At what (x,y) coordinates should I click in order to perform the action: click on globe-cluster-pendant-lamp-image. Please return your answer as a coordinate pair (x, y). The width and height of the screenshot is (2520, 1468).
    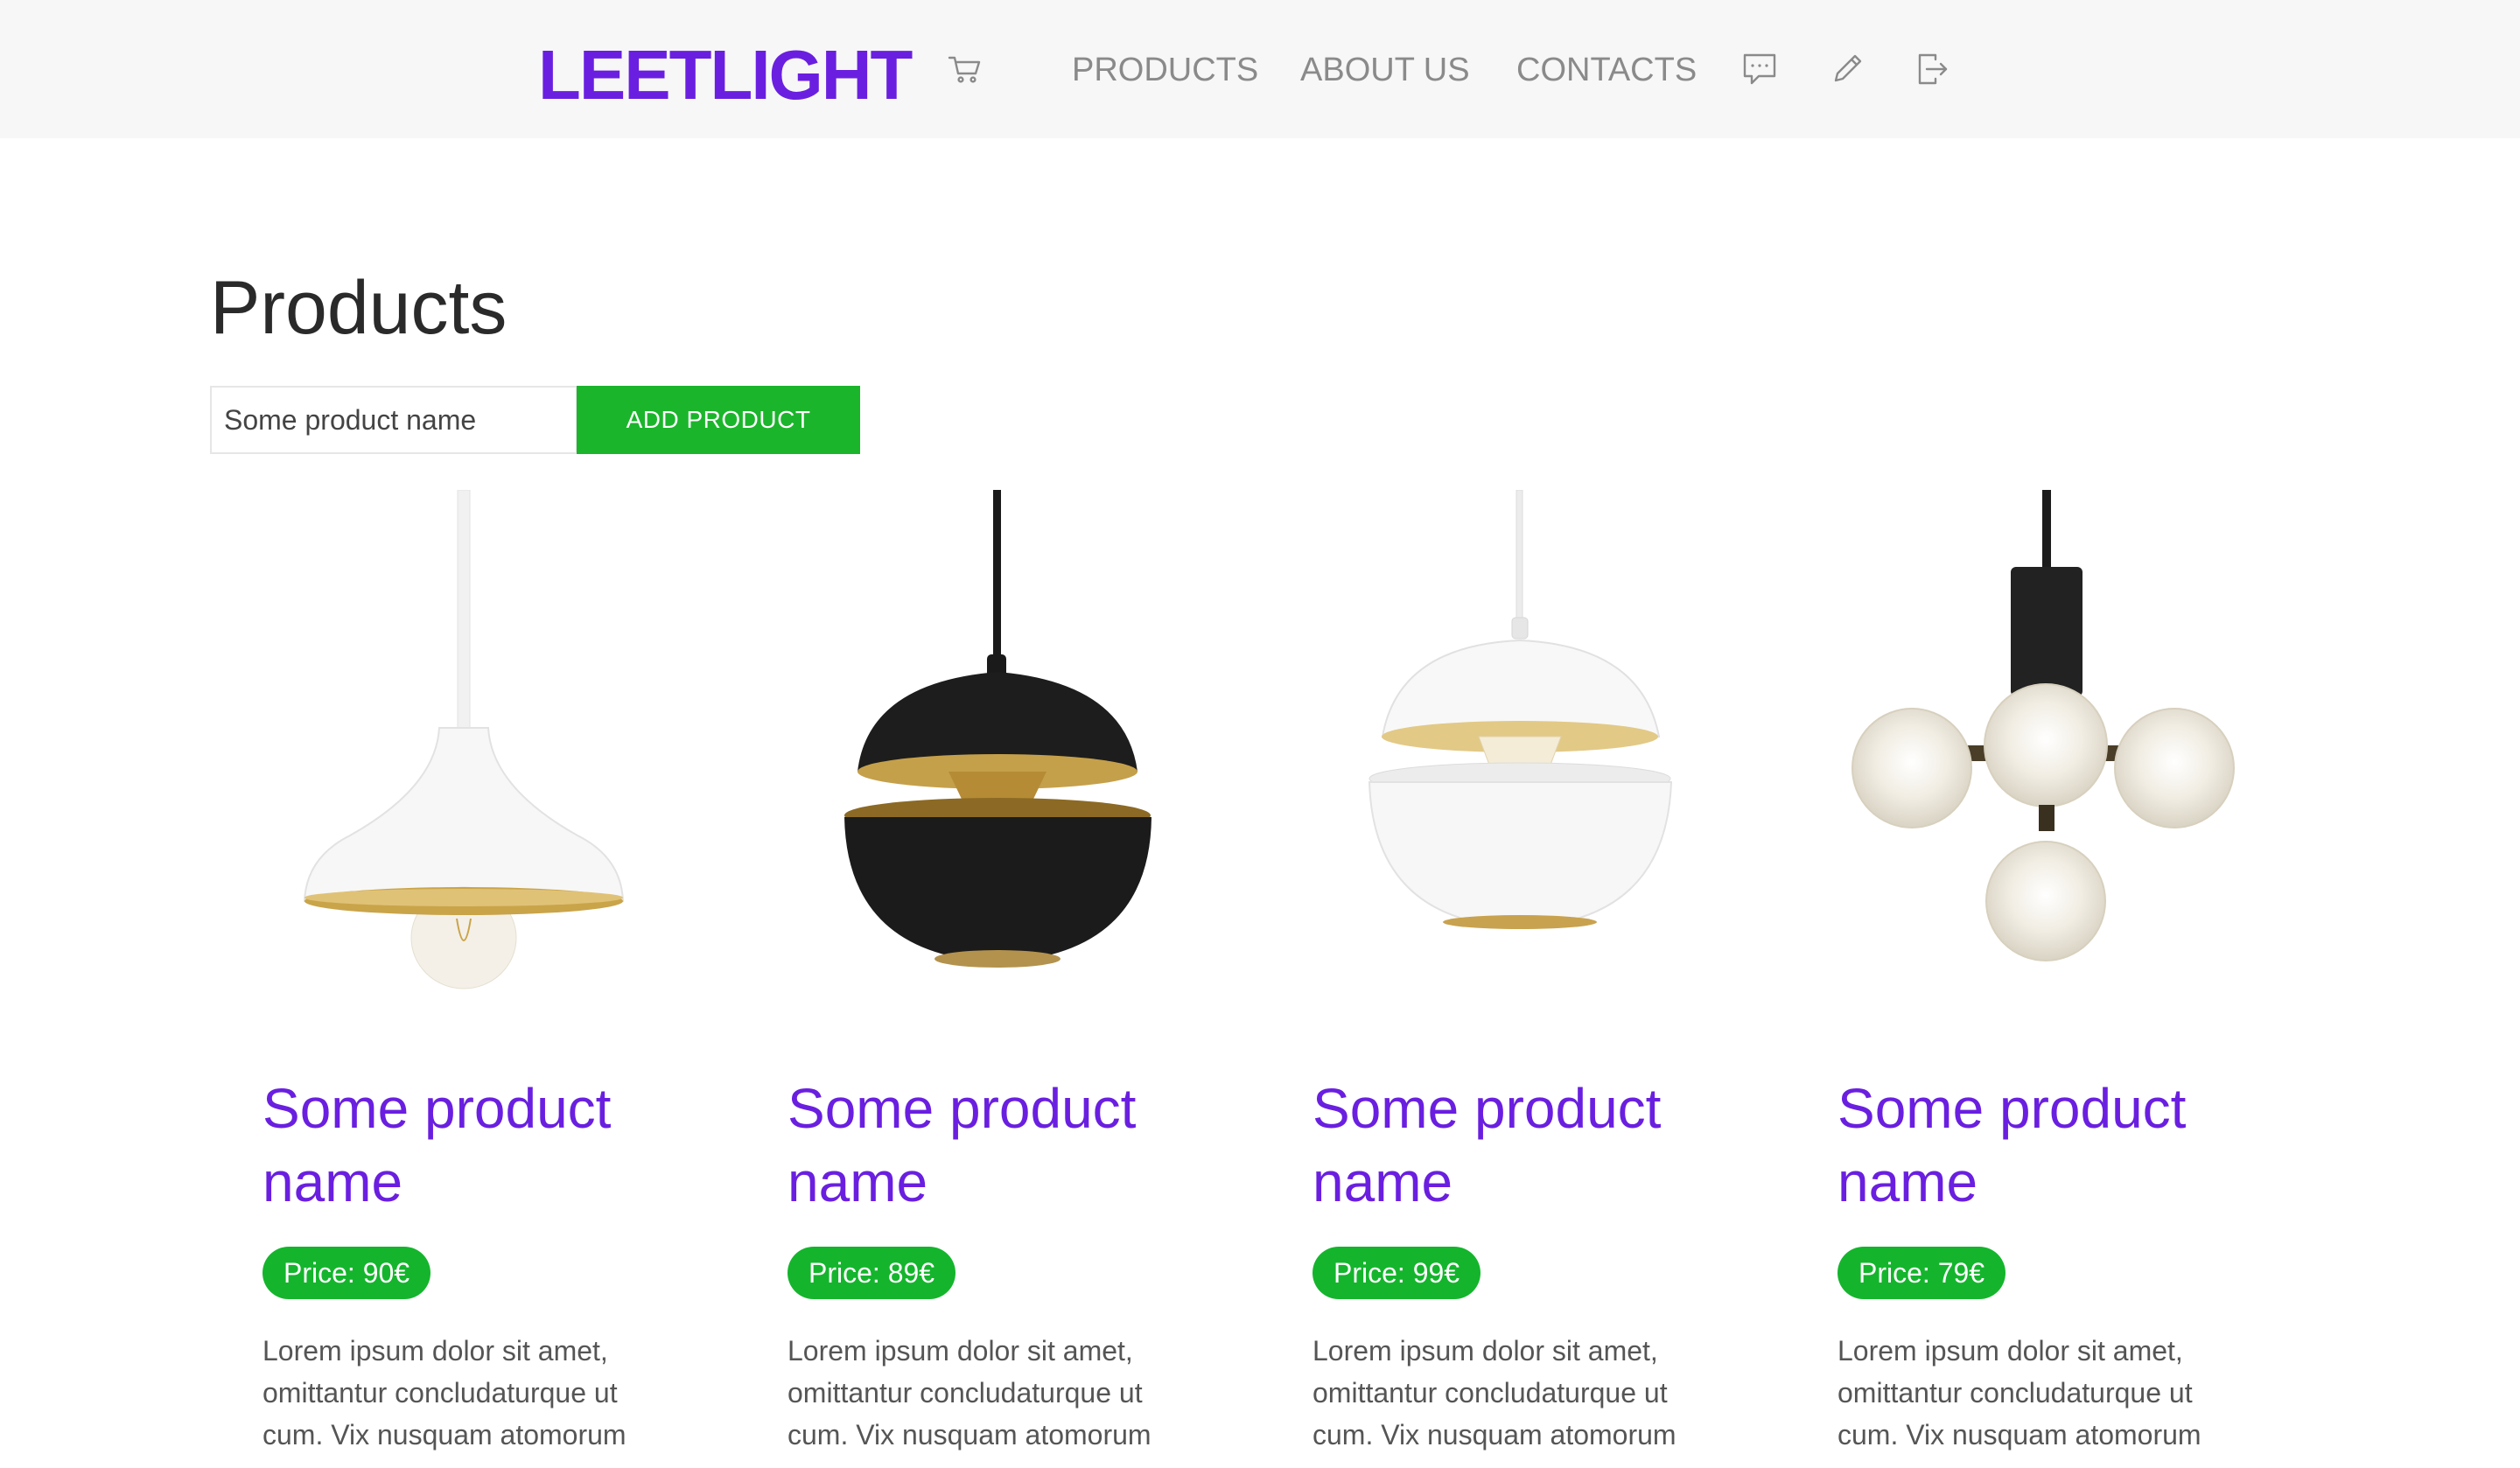
    Looking at the image, I should click on (2021, 752).